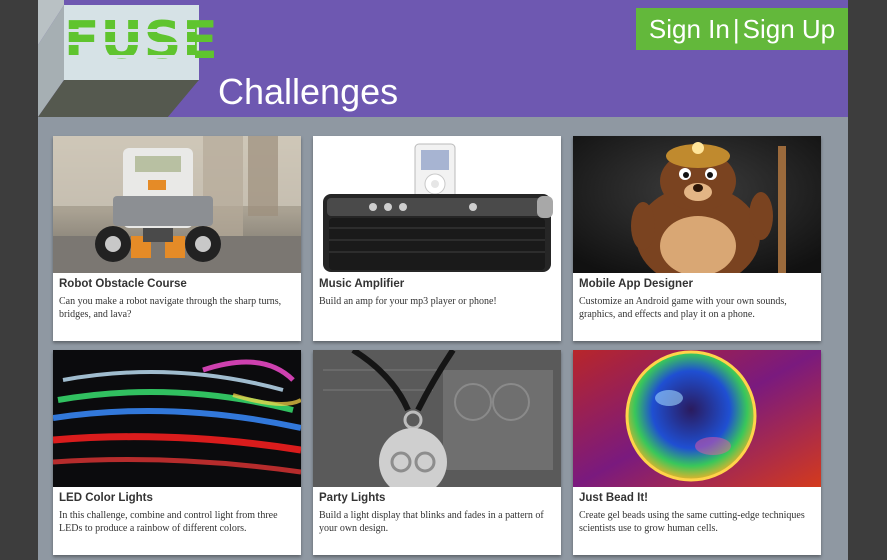 This screenshot has height=560, width=887. What do you see at coordinates (178, 498) in the screenshot?
I see `challenge-title: LED Color Lights` at bounding box center [178, 498].